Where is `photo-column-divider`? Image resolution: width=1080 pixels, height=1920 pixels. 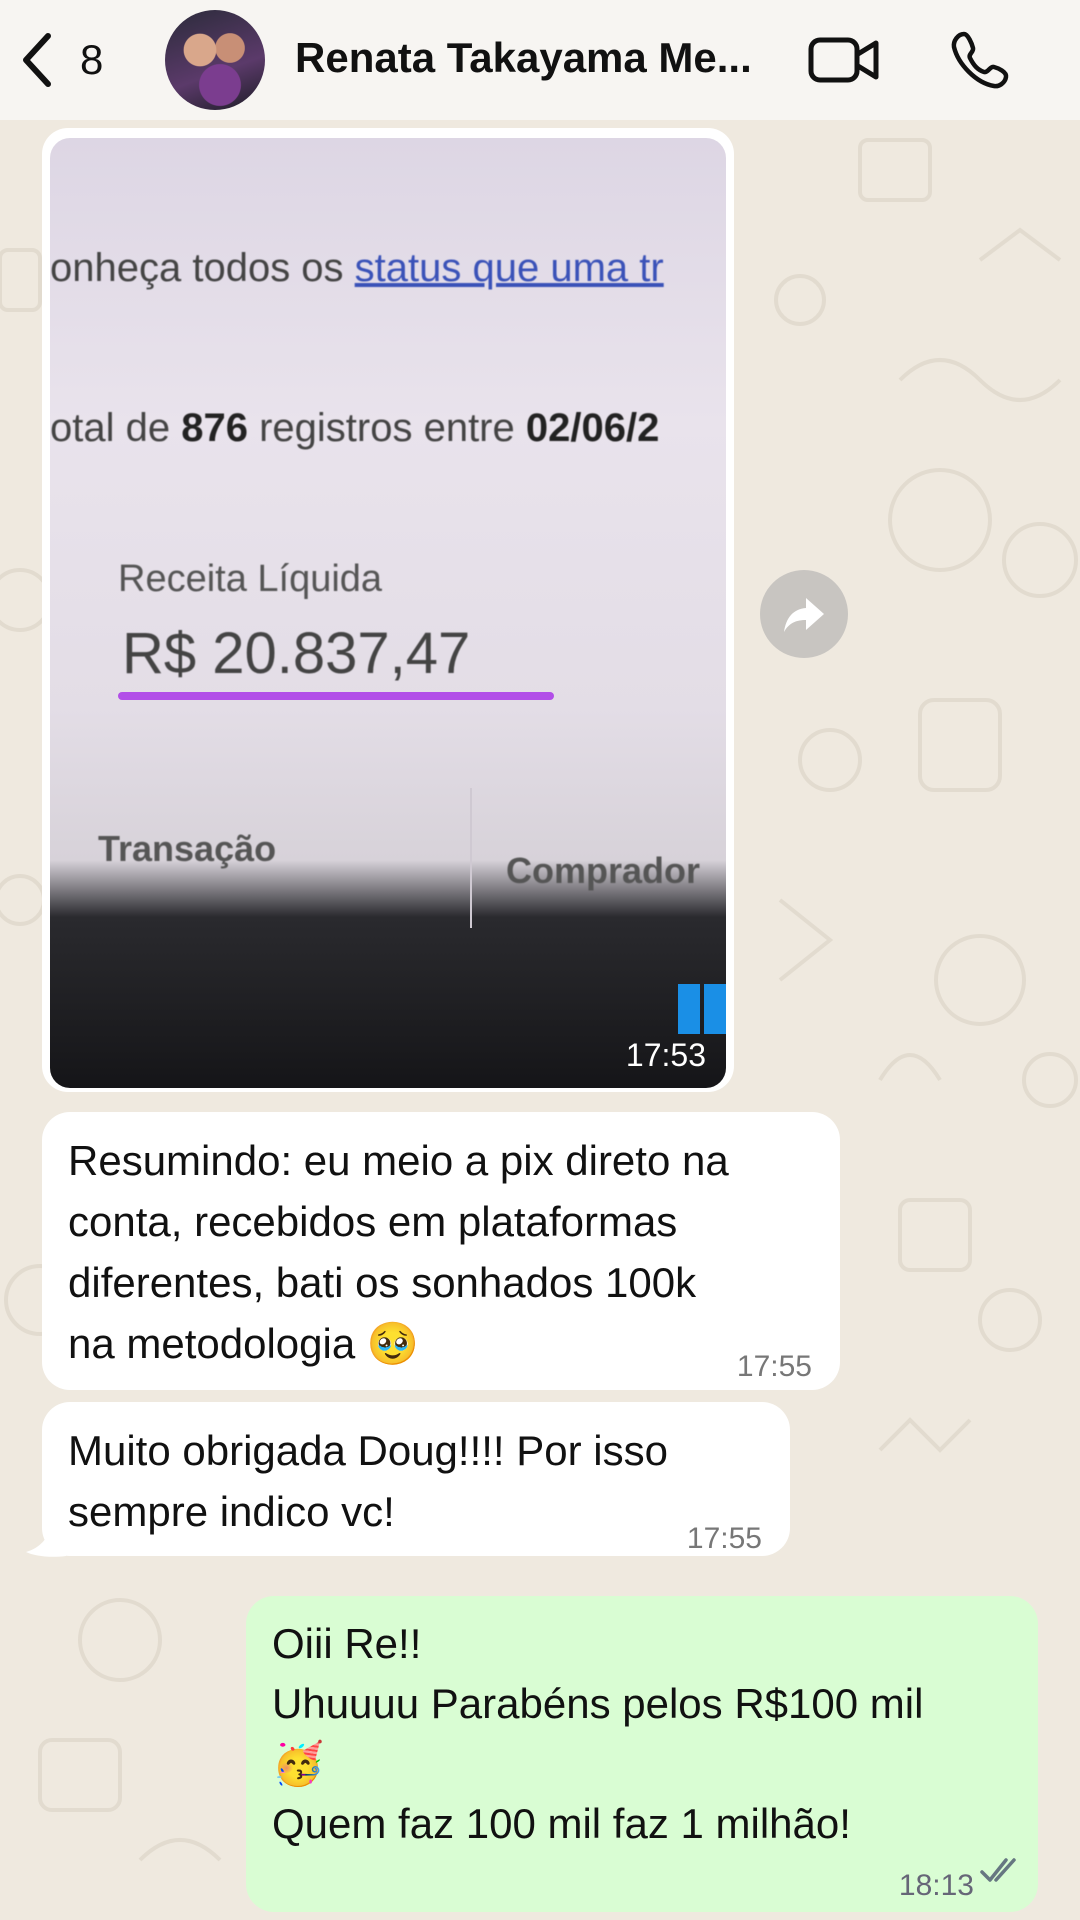 photo-column-divider is located at coordinates (471, 858).